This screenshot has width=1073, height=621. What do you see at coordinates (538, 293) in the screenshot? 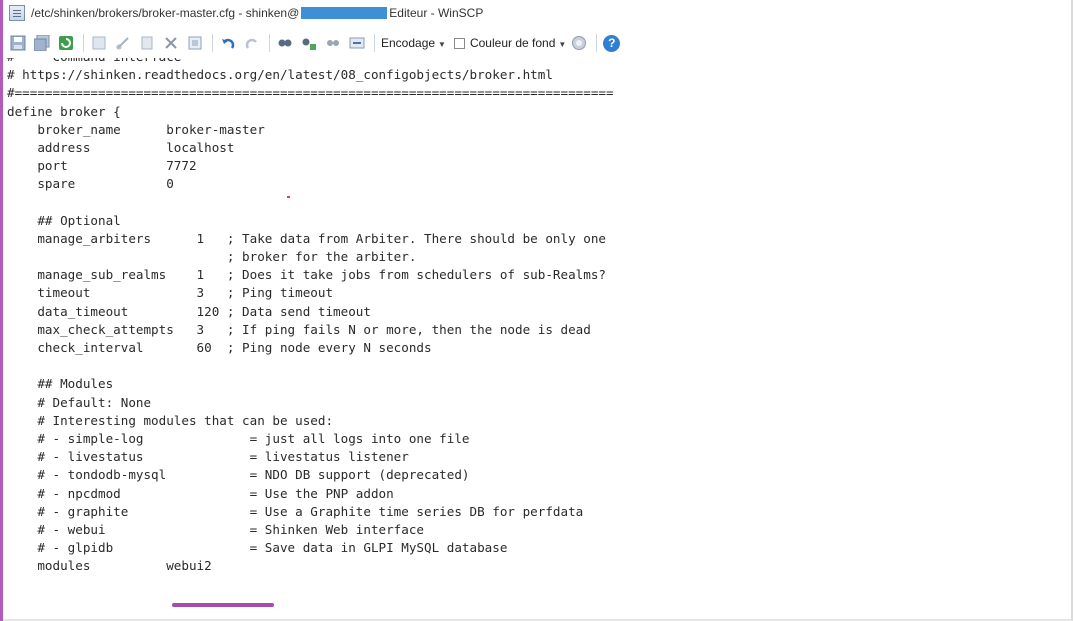
I see `code-line: timeout 3 ; Ping timeout` at bounding box center [538, 293].